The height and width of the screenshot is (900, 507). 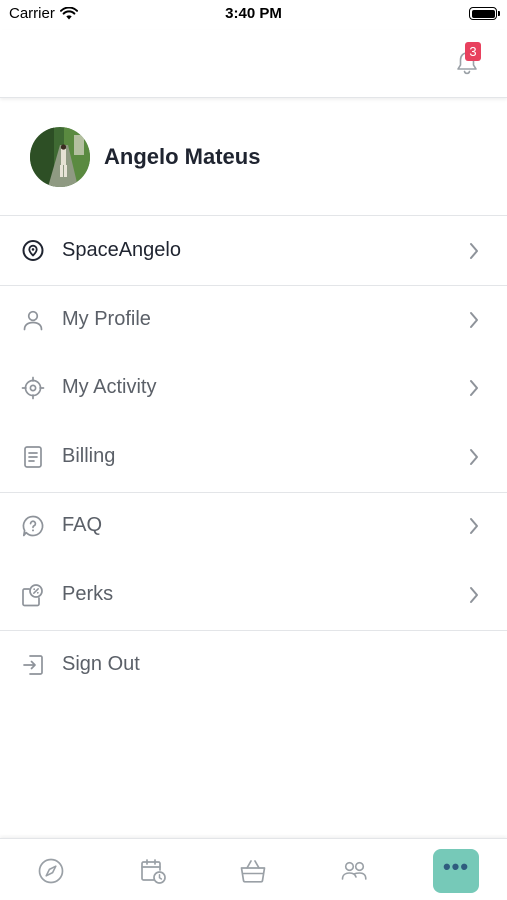 I want to click on basket-icon, so click(x=253, y=871).